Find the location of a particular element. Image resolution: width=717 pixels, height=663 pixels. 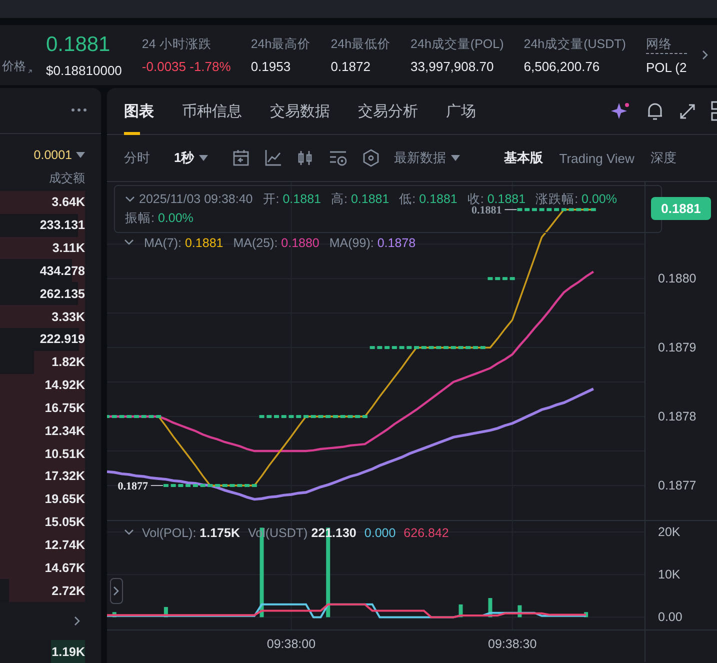

field-label: 涨跌幅: is located at coordinates (557, 199).